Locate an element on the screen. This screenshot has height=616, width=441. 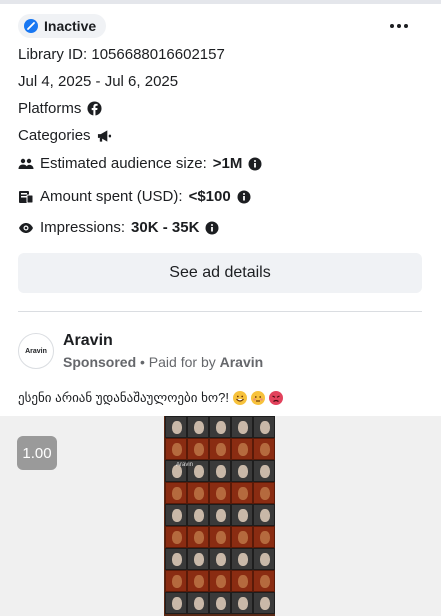
impressions-row: Impressions: 30K - 35K is located at coordinates (118, 227).